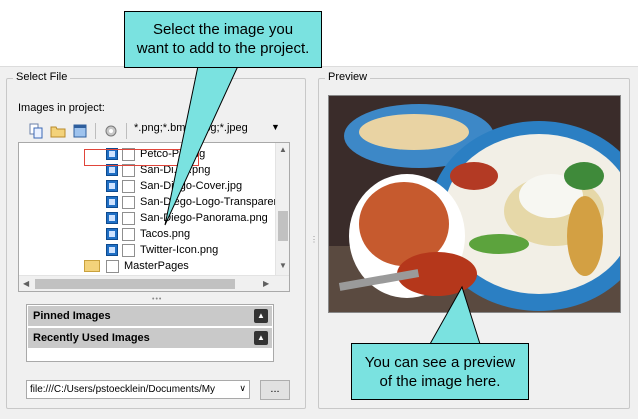 This screenshot has width=638, height=419. What do you see at coordinates (111, 131) in the screenshot?
I see `settings-icon` at bounding box center [111, 131].